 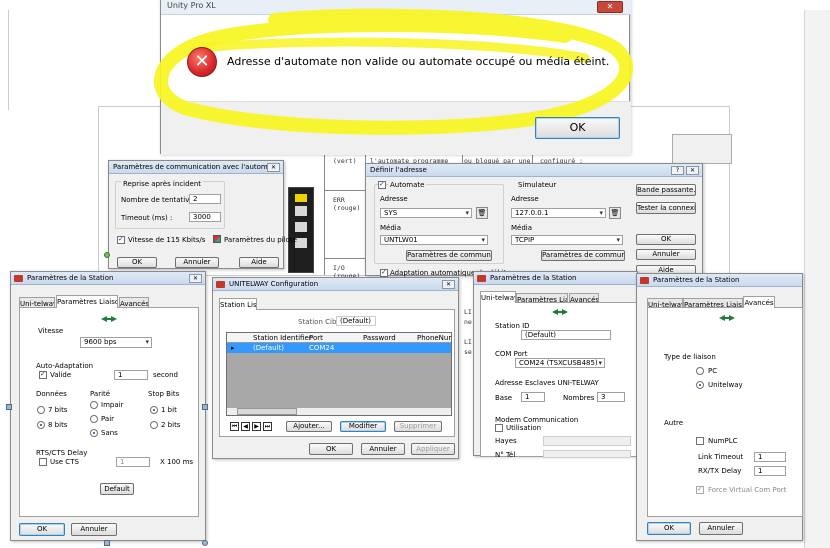 What do you see at coordinates (260, 240) in the screenshot?
I see `driver-params-link: Paramètres du pilote` at bounding box center [260, 240].